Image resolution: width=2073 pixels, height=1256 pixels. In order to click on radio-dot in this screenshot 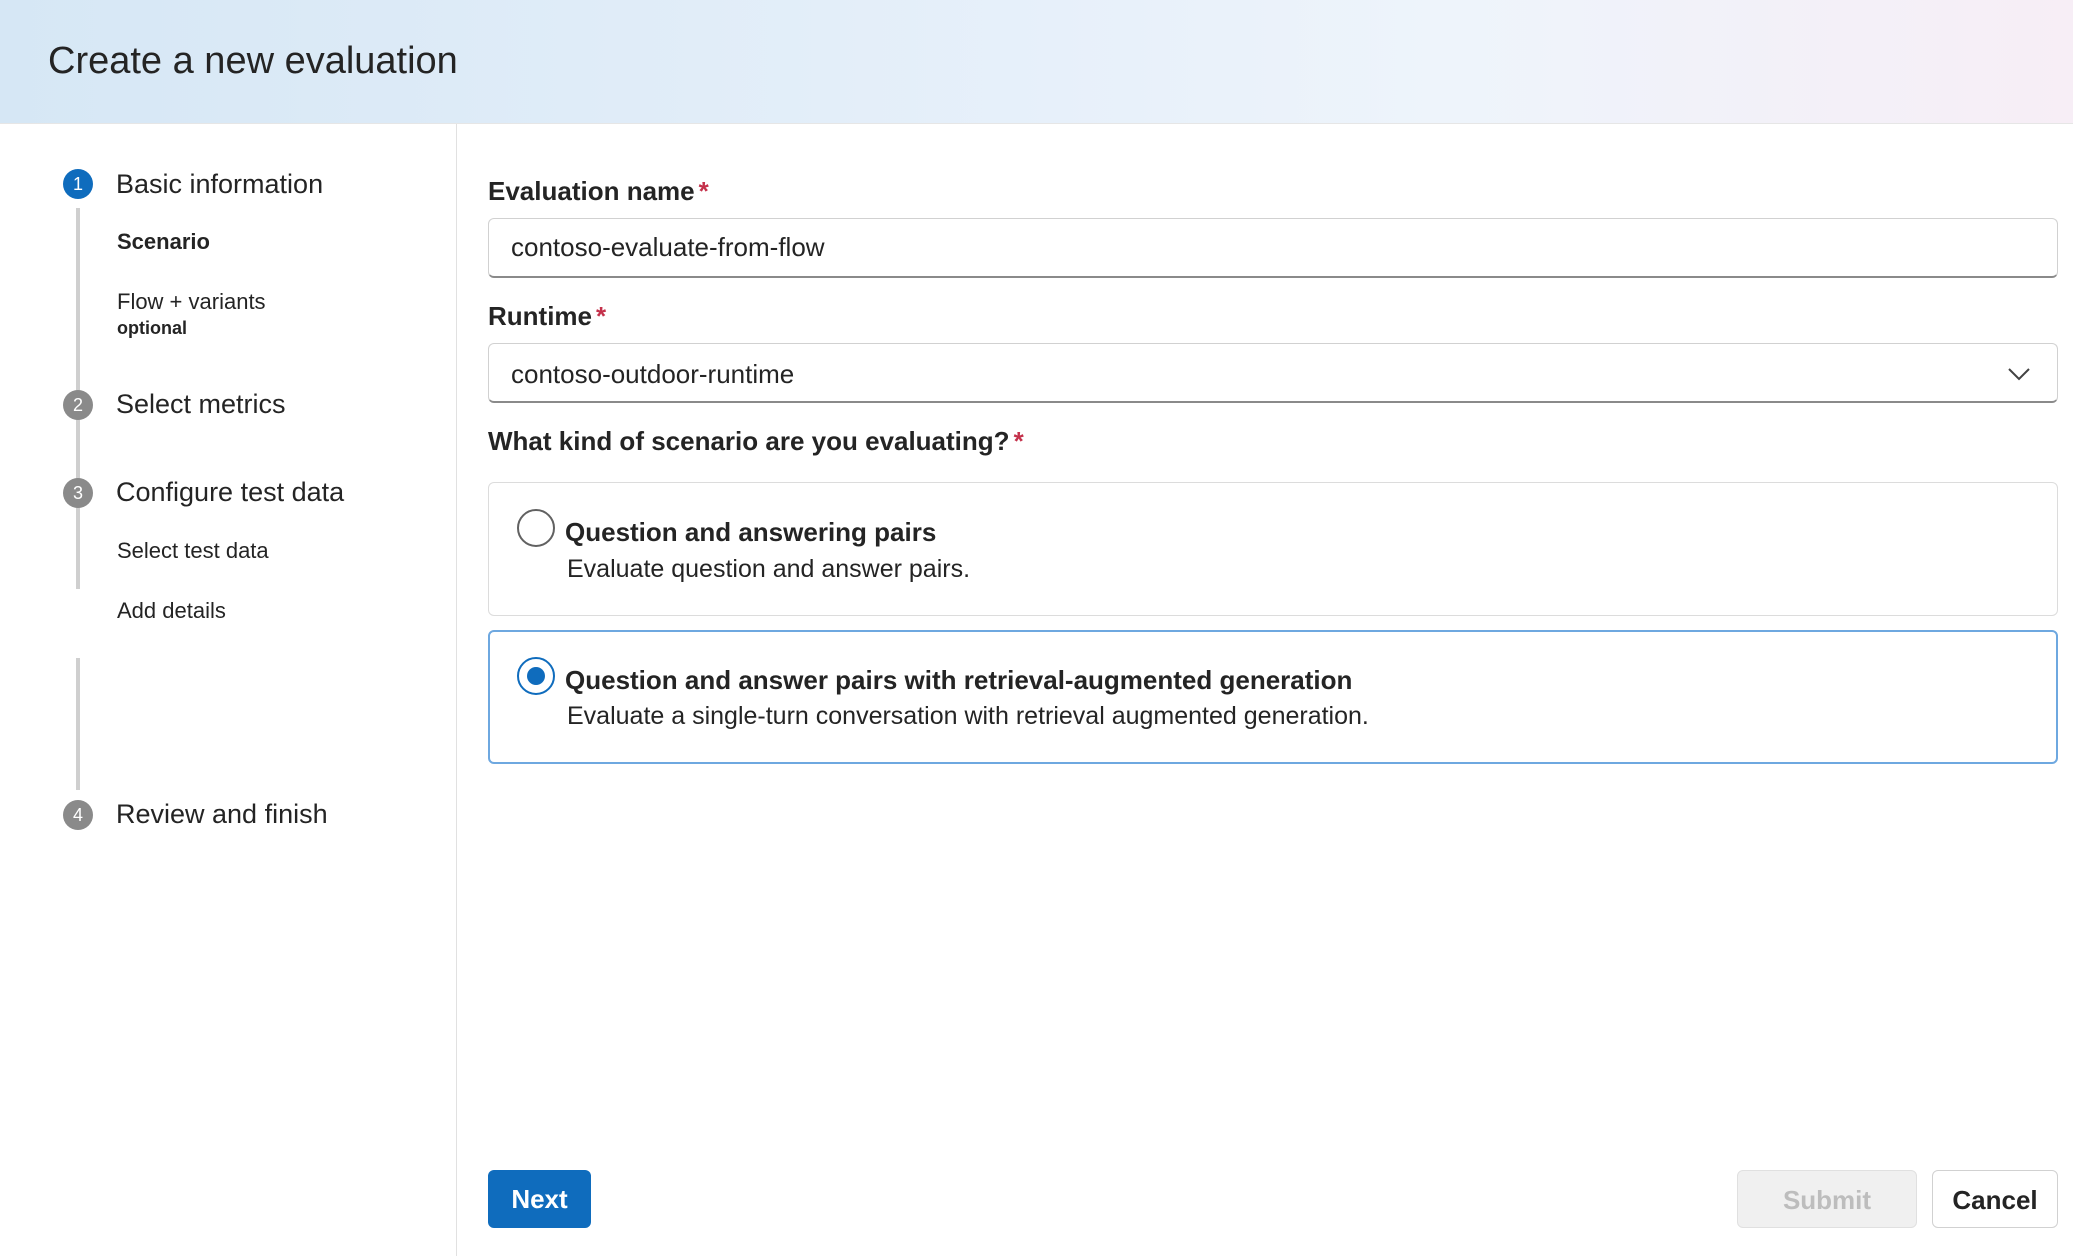, I will do `click(536, 676)`.